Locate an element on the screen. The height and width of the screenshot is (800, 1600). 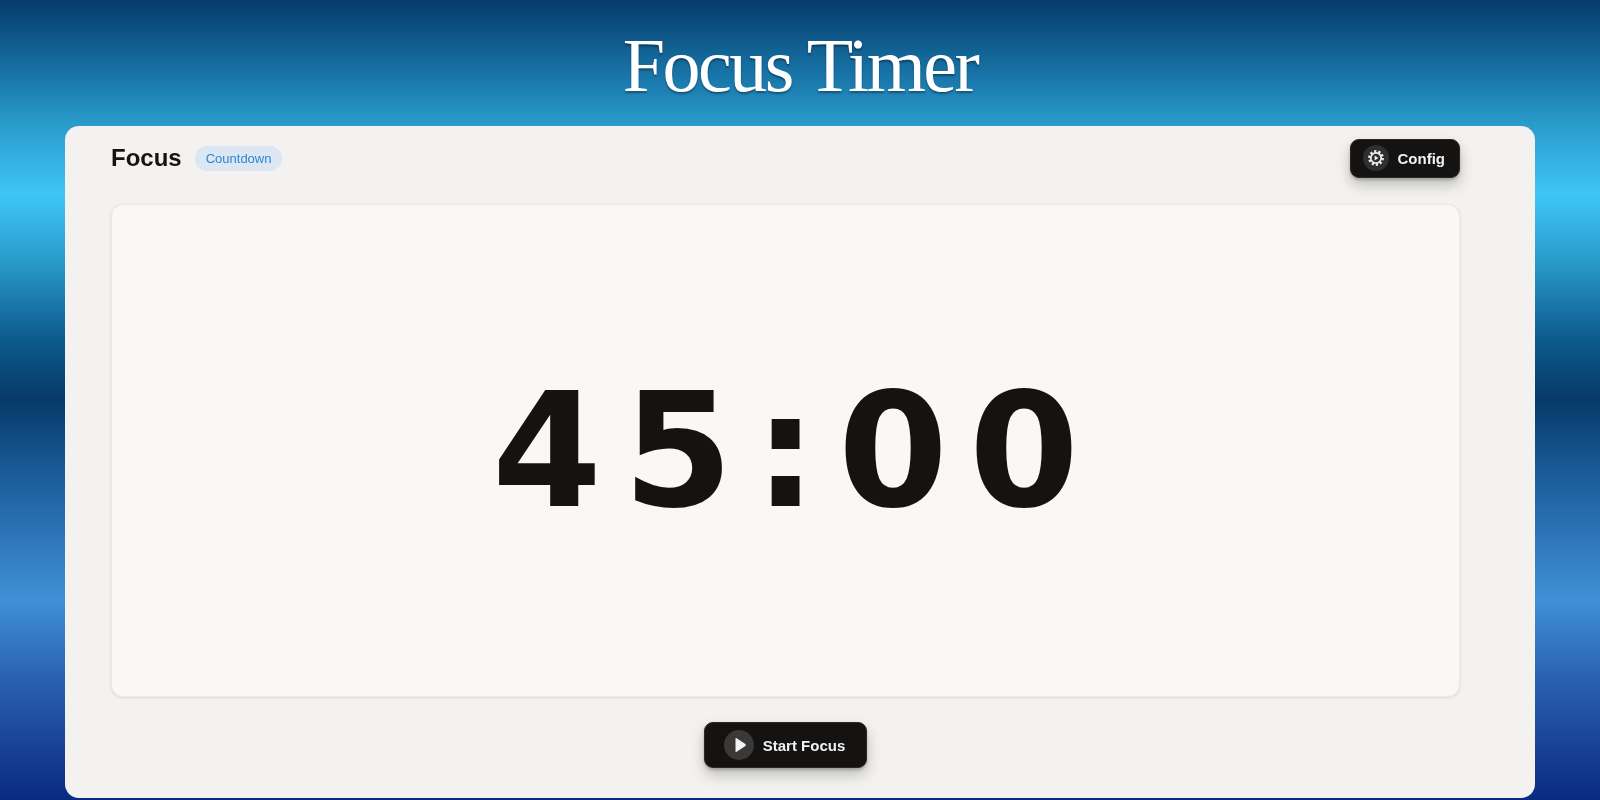
timer-display: 45:00 is located at coordinates (795, 450).